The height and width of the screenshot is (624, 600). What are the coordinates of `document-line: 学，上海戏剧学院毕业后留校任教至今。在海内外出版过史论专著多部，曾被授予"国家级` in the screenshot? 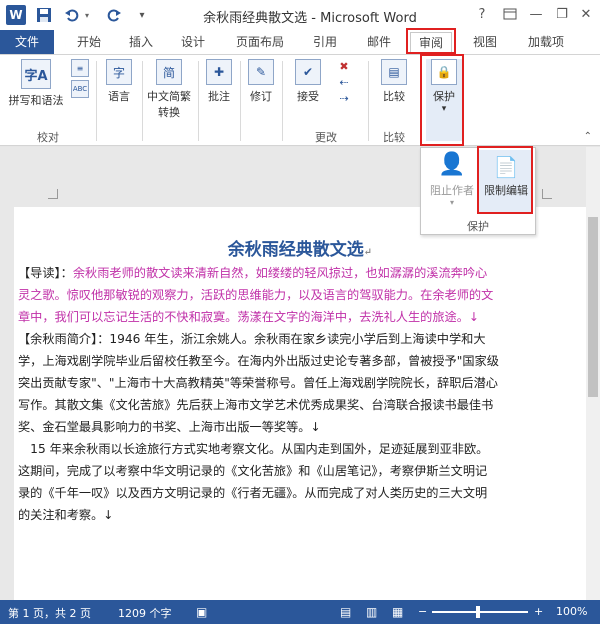 It's located at (258, 361).